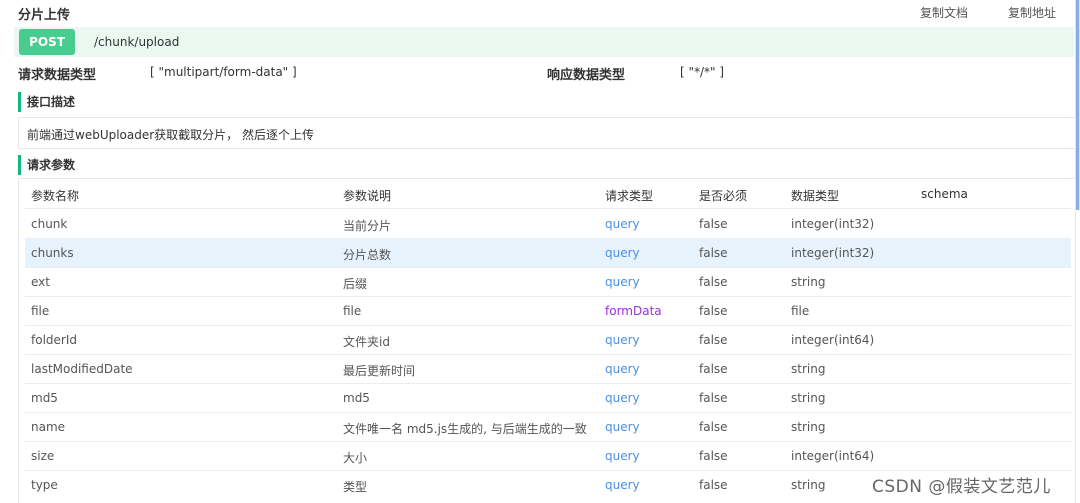 This screenshot has height=503, width=1080. What do you see at coordinates (366, 342) in the screenshot?
I see `param-desc: 文件夹id` at bounding box center [366, 342].